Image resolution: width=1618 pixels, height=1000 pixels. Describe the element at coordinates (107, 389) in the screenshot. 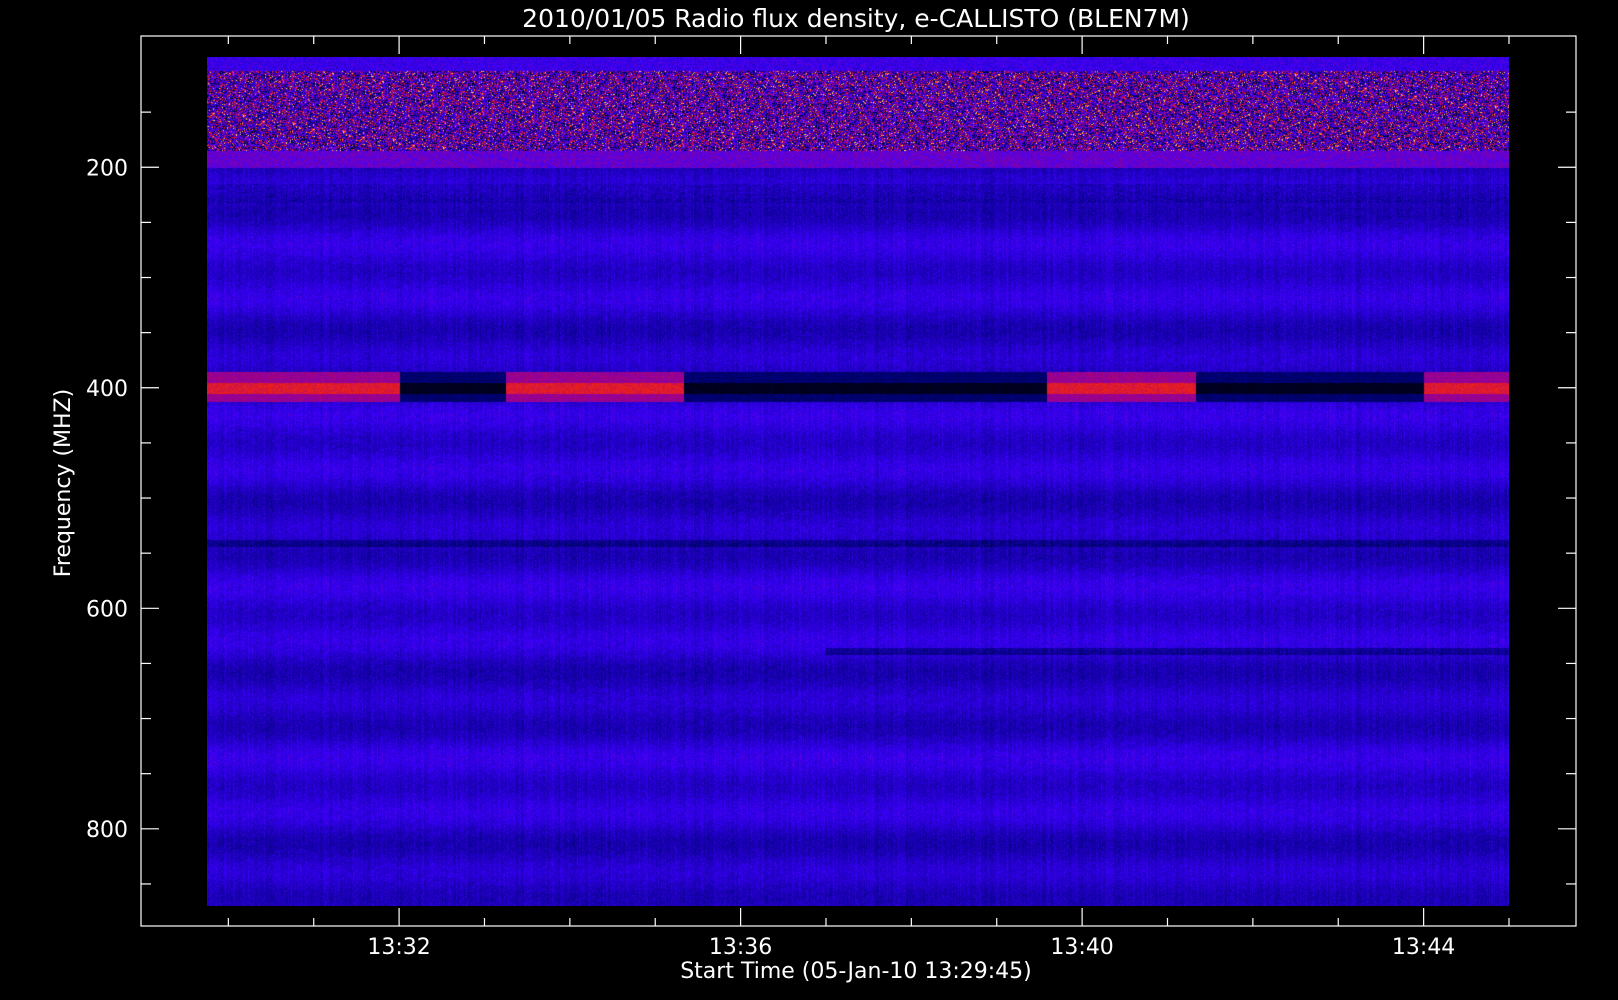

I see `y-tick-label: 400` at that location.